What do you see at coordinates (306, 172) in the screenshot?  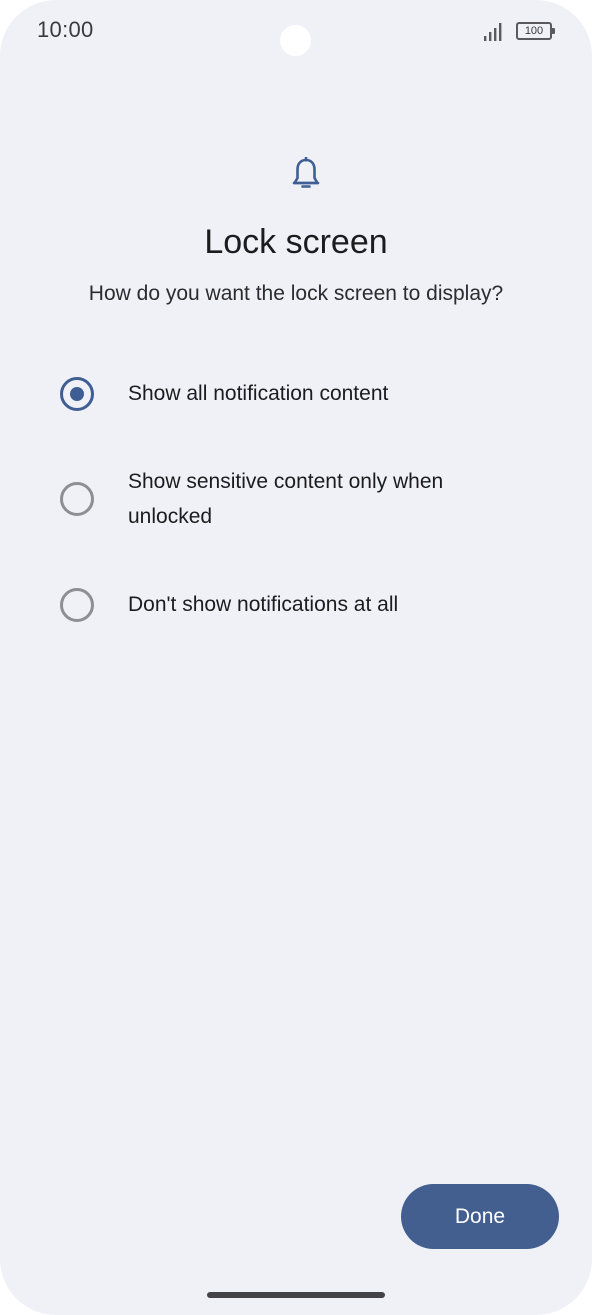 I see `bell-icon` at bounding box center [306, 172].